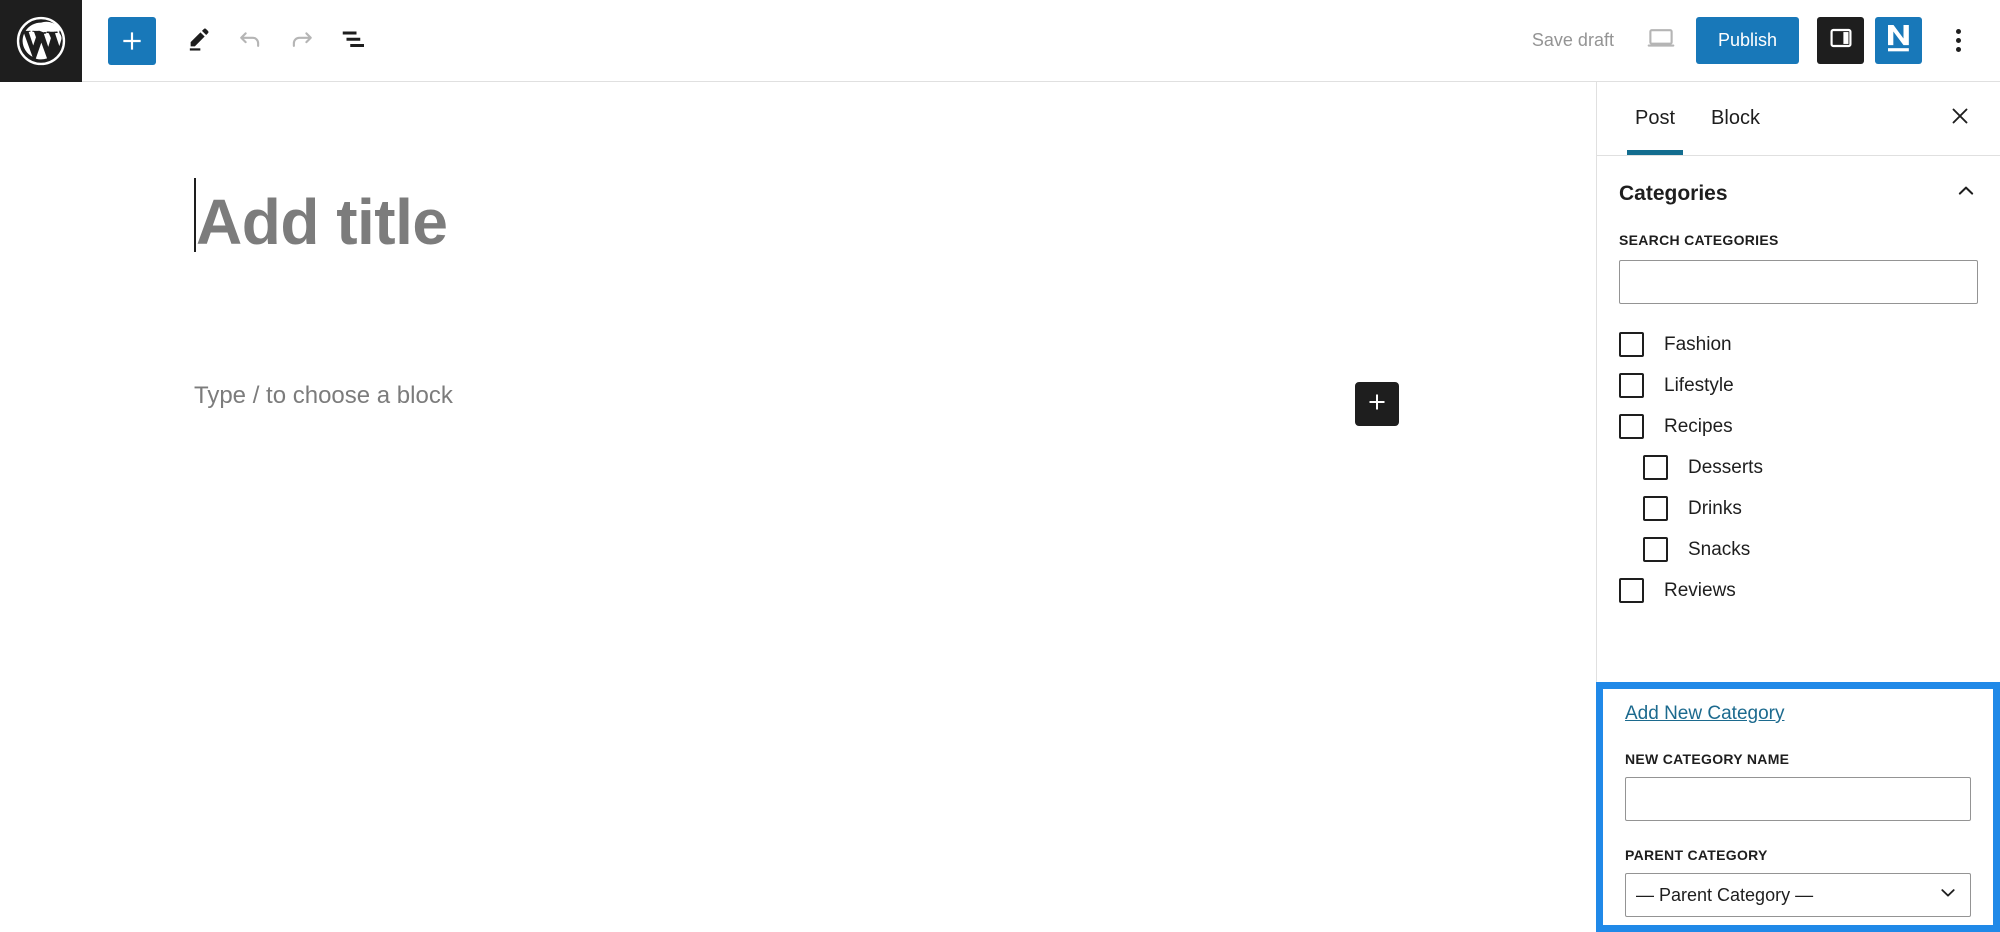 This screenshot has height=932, width=2000. What do you see at coordinates (1631, 426) in the screenshot?
I see `checkbox-recipes` at bounding box center [1631, 426].